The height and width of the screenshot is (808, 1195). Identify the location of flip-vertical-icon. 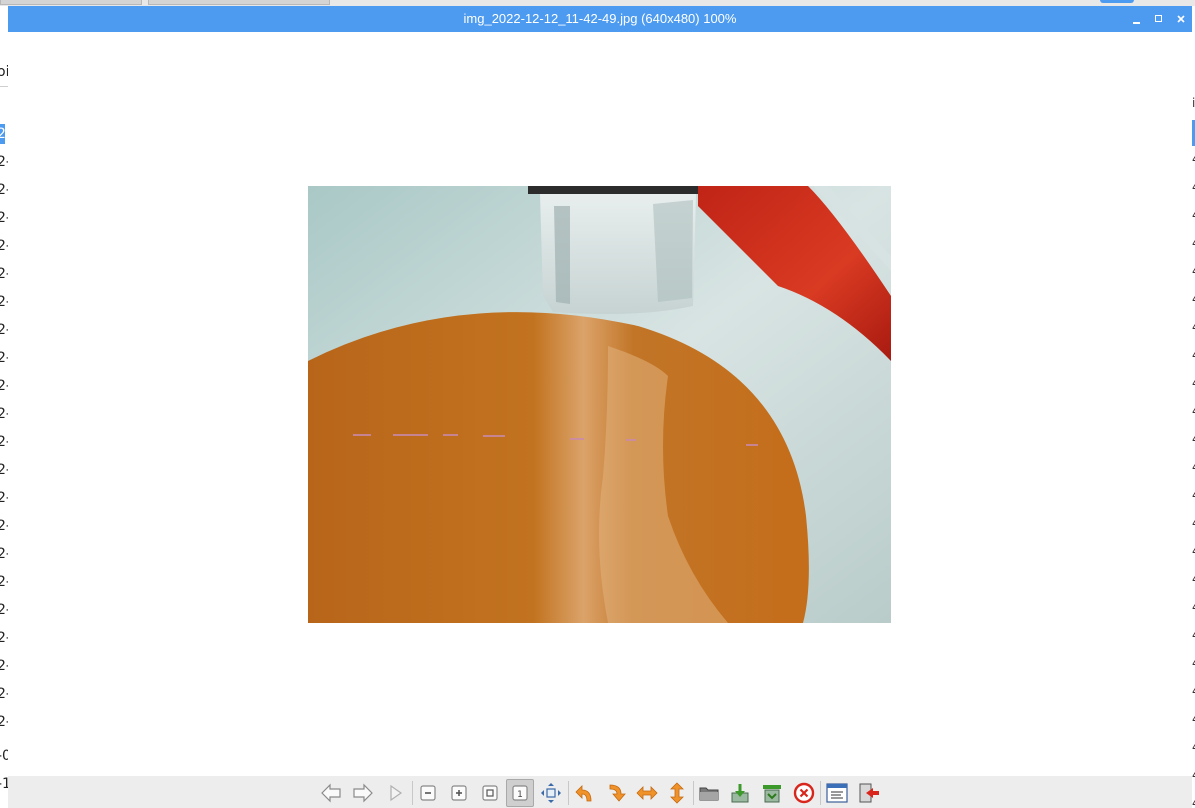
(677, 793).